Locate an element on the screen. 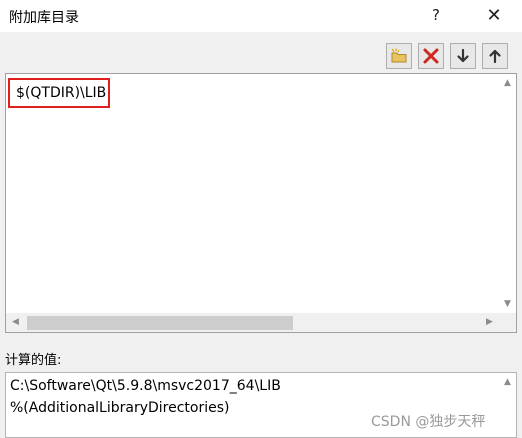 This screenshot has width=522, height=438. dialog-title: 附加库目录 is located at coordinates (44, 18).